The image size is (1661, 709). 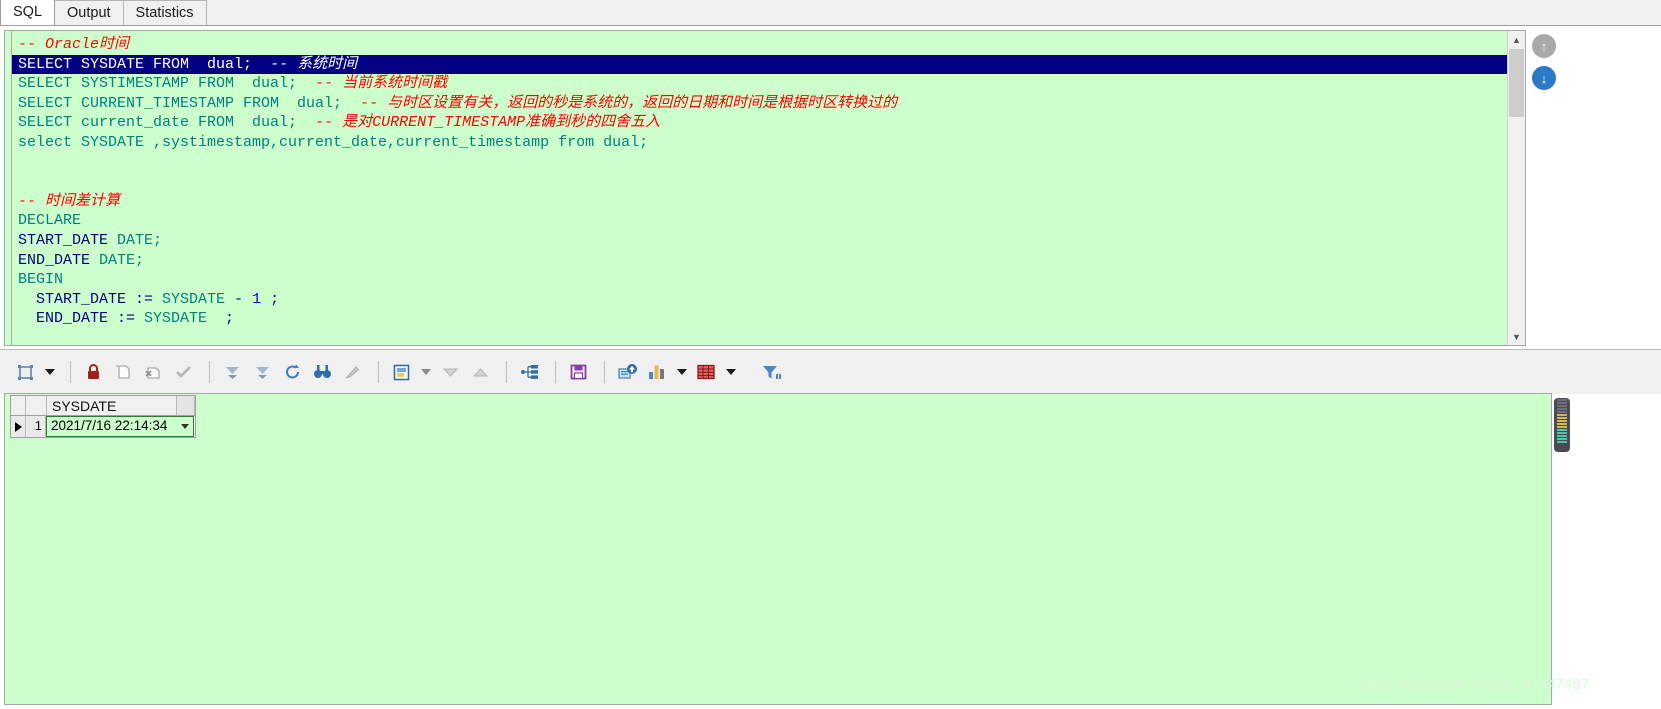 I want to click on scroll-up-arrow-icon: ▲, so click(x=1516, y=39).